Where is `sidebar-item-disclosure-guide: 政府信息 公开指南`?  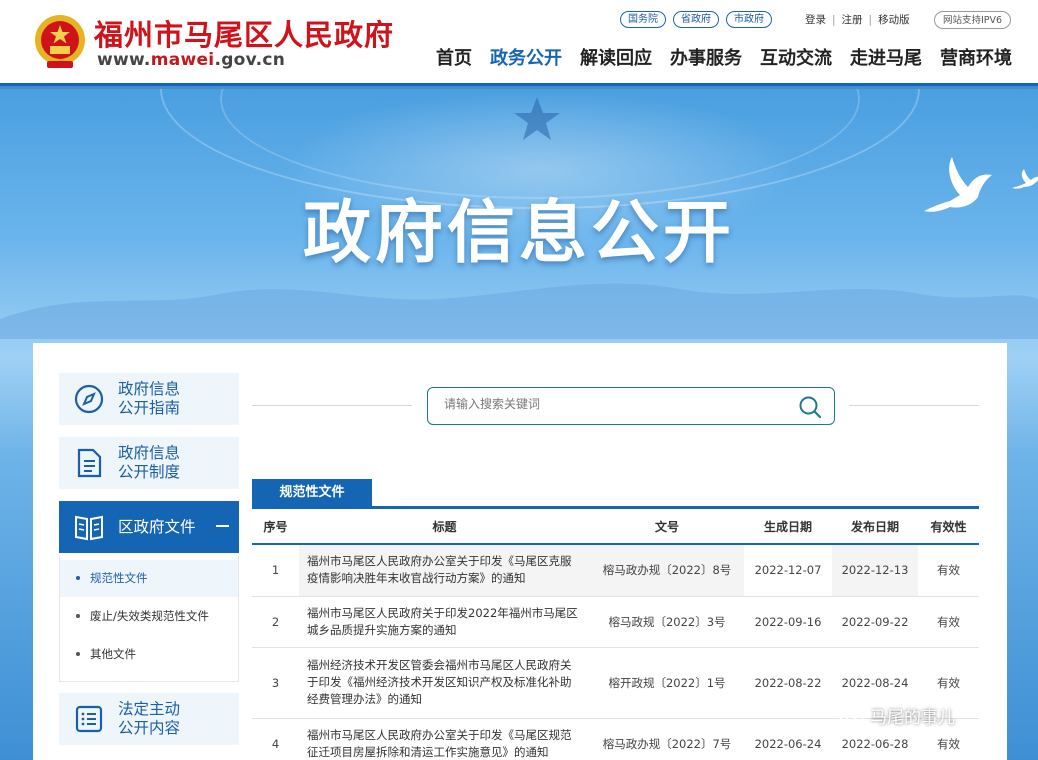
sidebar-item-disclosure-guide: 政府信息 公开指南 is located at coordinates (149, 399).